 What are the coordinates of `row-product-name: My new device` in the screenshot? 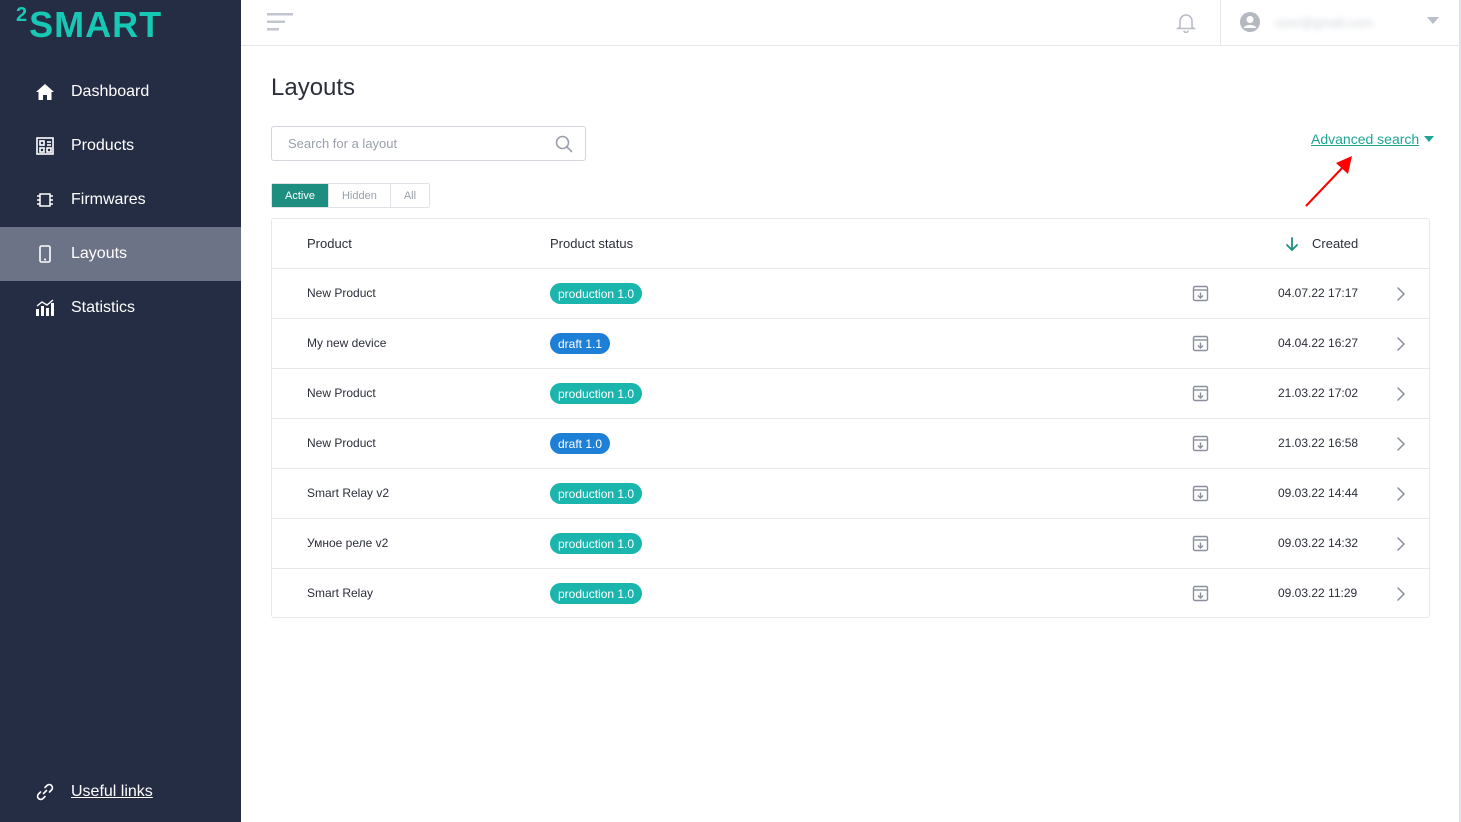 It's located at (347, 343).